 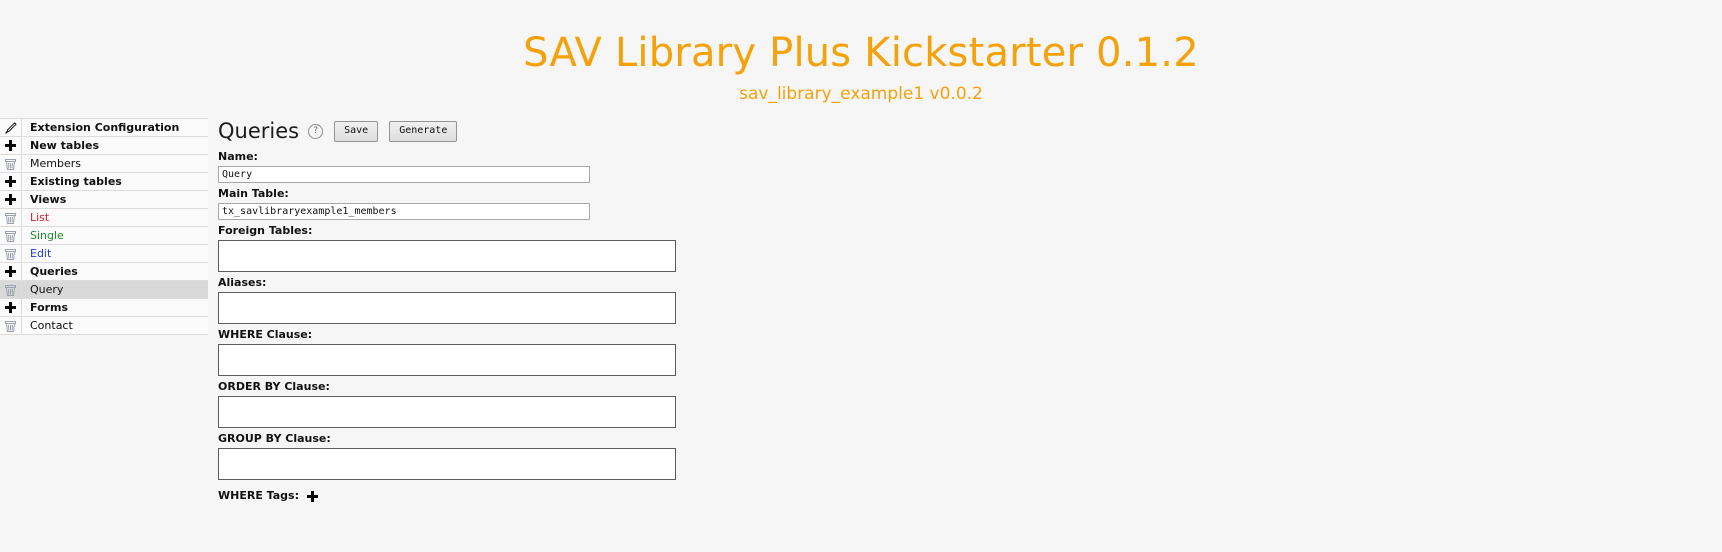 What do you see at coordinates (48, 199) in the screenshot?
I see `sidebar-item-label: Views` at bounding box center [48, 199].